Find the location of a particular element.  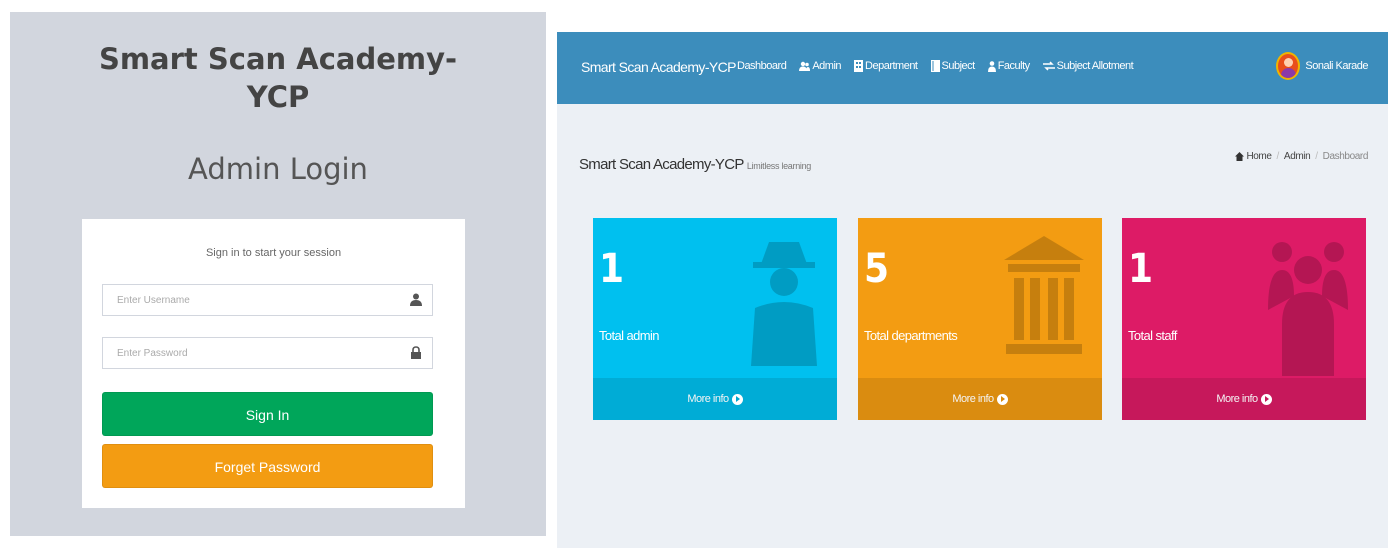

stat-value: 5 is located at coordinates (877, 269).